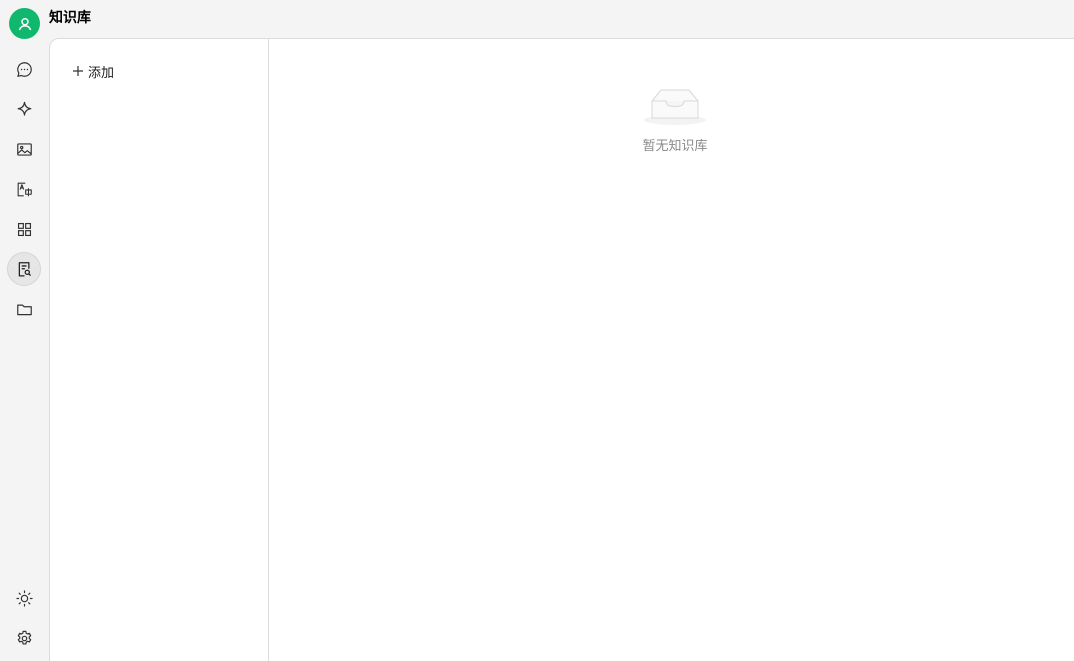 This screenshot has width=1074, height=661. I want to click on settings-button, so click(24, 638).